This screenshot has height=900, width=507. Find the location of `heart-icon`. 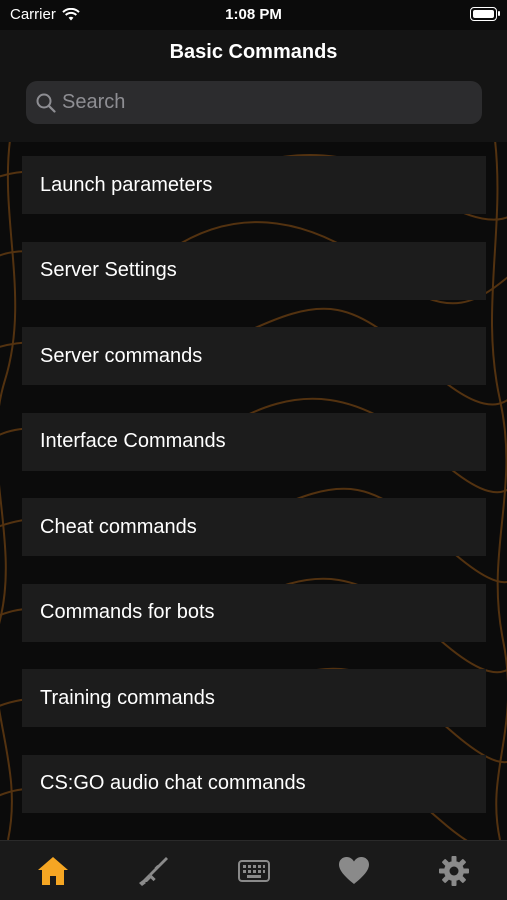

heart-icon is located at coordinates (353, 870).